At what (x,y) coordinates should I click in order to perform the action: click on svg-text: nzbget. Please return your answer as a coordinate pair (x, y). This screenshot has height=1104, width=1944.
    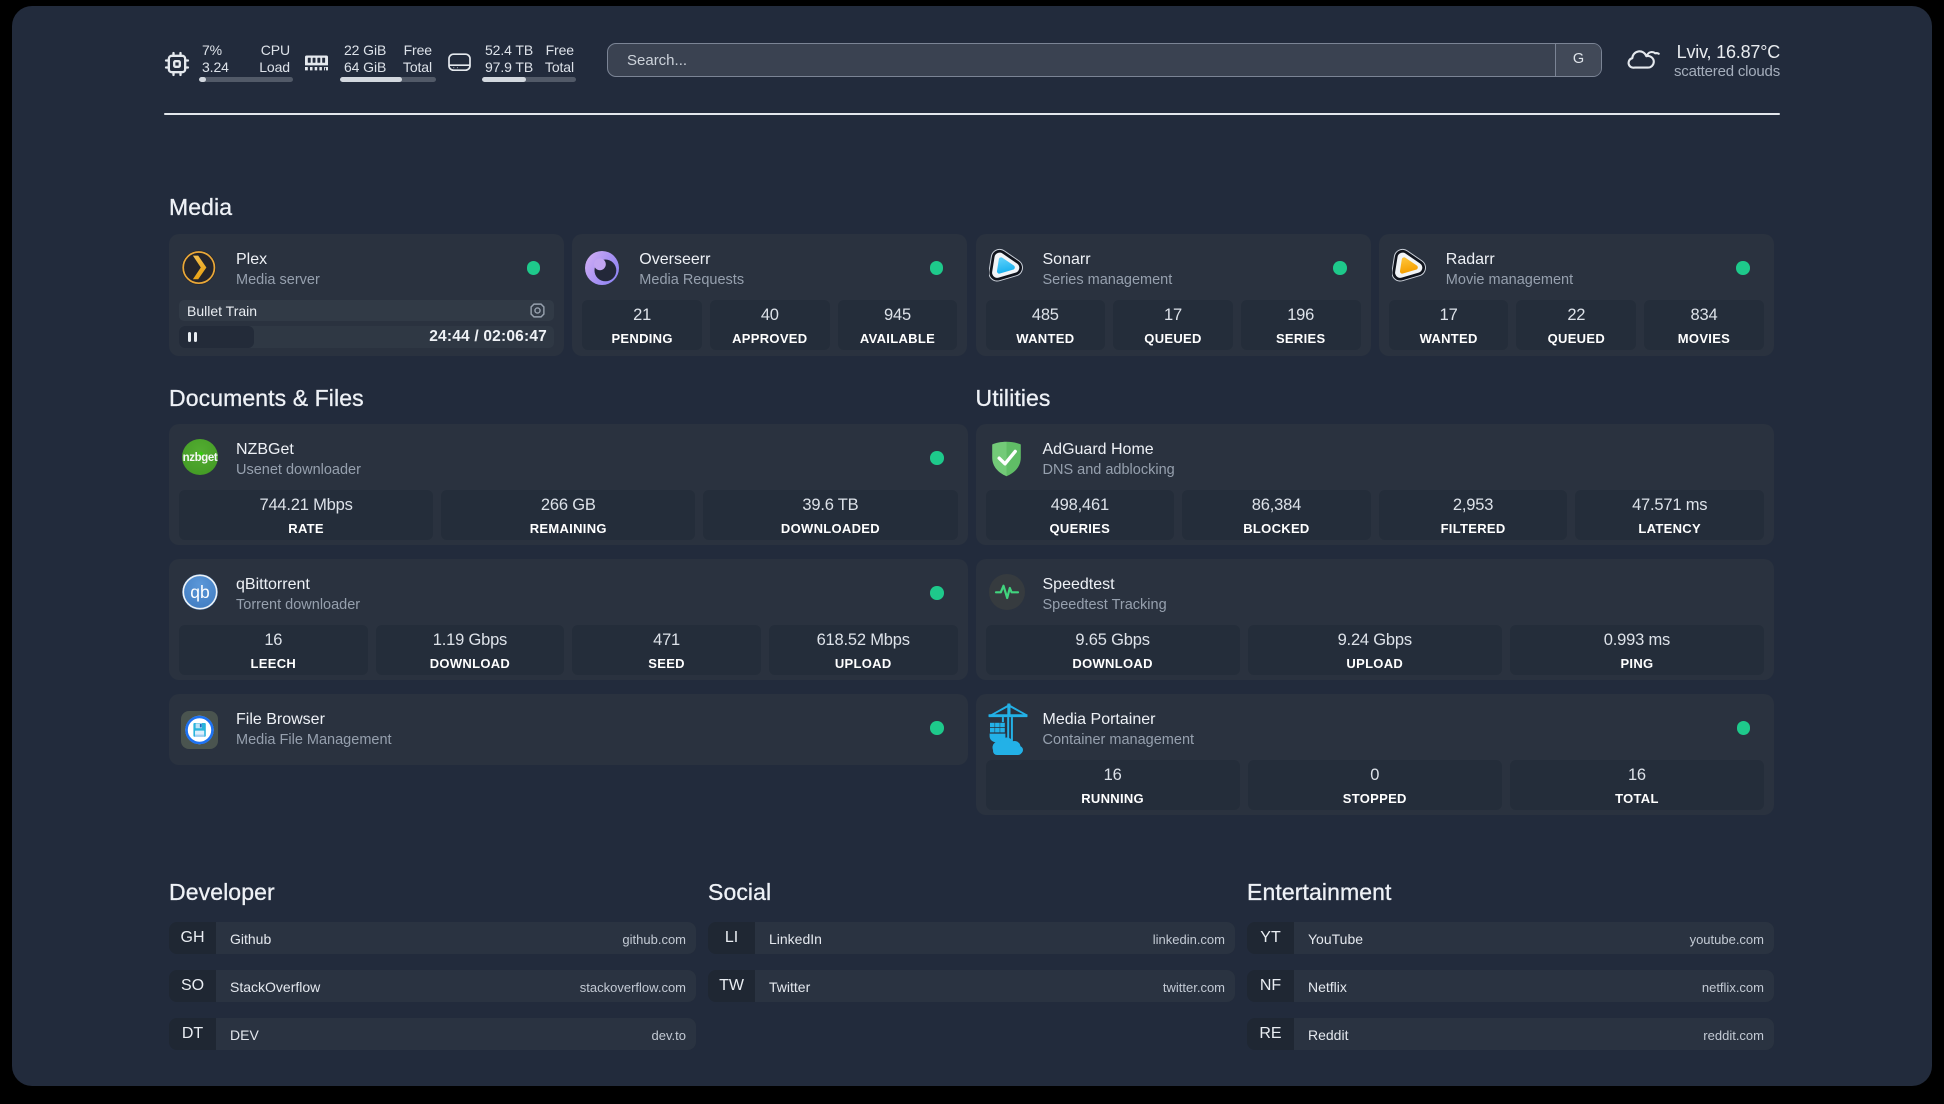
    Looking at the image, I should click on (200, 458).